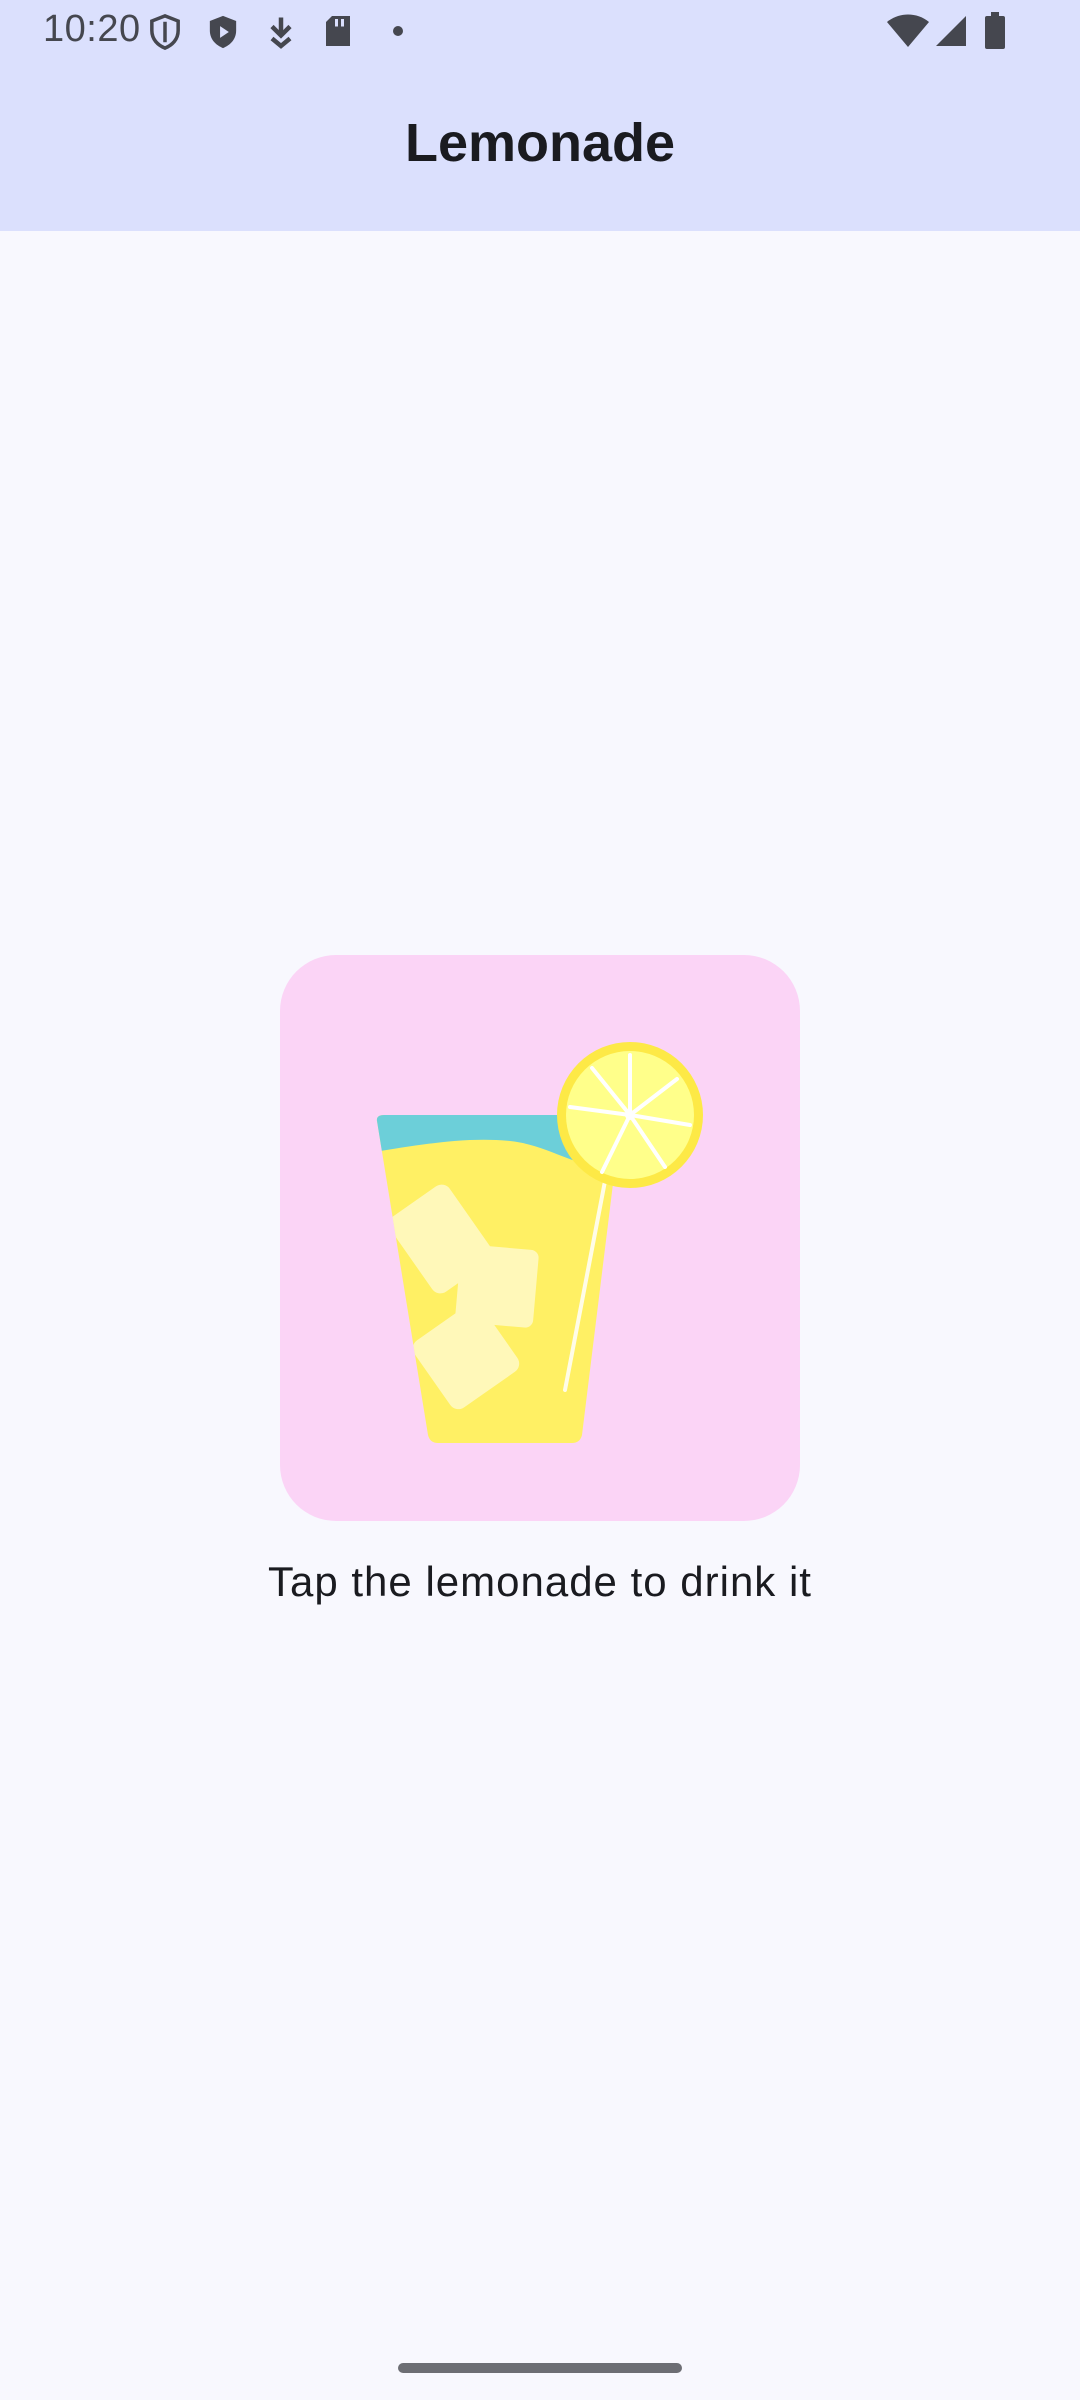 Image resolution: width=1080 pixels, height=2400 pixels. What do you see at coordinates (908, 30) in the screenshot?
I see `wifi-icon` at bounding box center [908, 30].